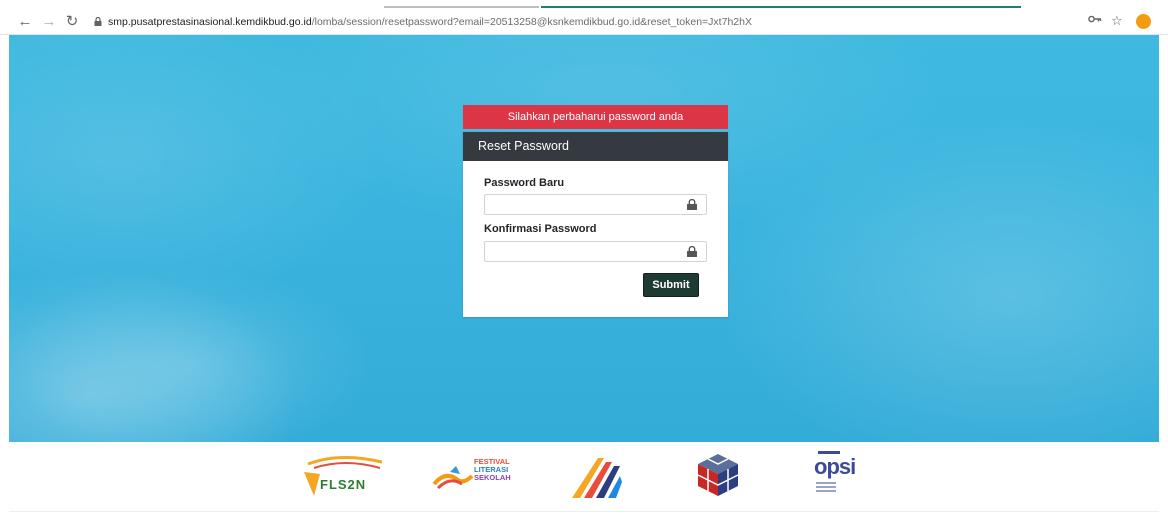  Describe the element at coordinates (524, 183) in the screenshot. I see `password-label: Password Baru` at that location.